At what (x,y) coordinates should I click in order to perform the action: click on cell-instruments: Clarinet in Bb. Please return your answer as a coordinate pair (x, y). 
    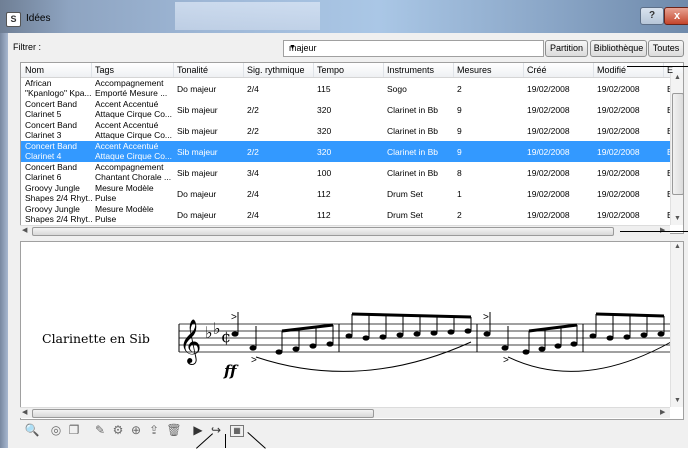
    Looking at the image, I should click on (413, 110).